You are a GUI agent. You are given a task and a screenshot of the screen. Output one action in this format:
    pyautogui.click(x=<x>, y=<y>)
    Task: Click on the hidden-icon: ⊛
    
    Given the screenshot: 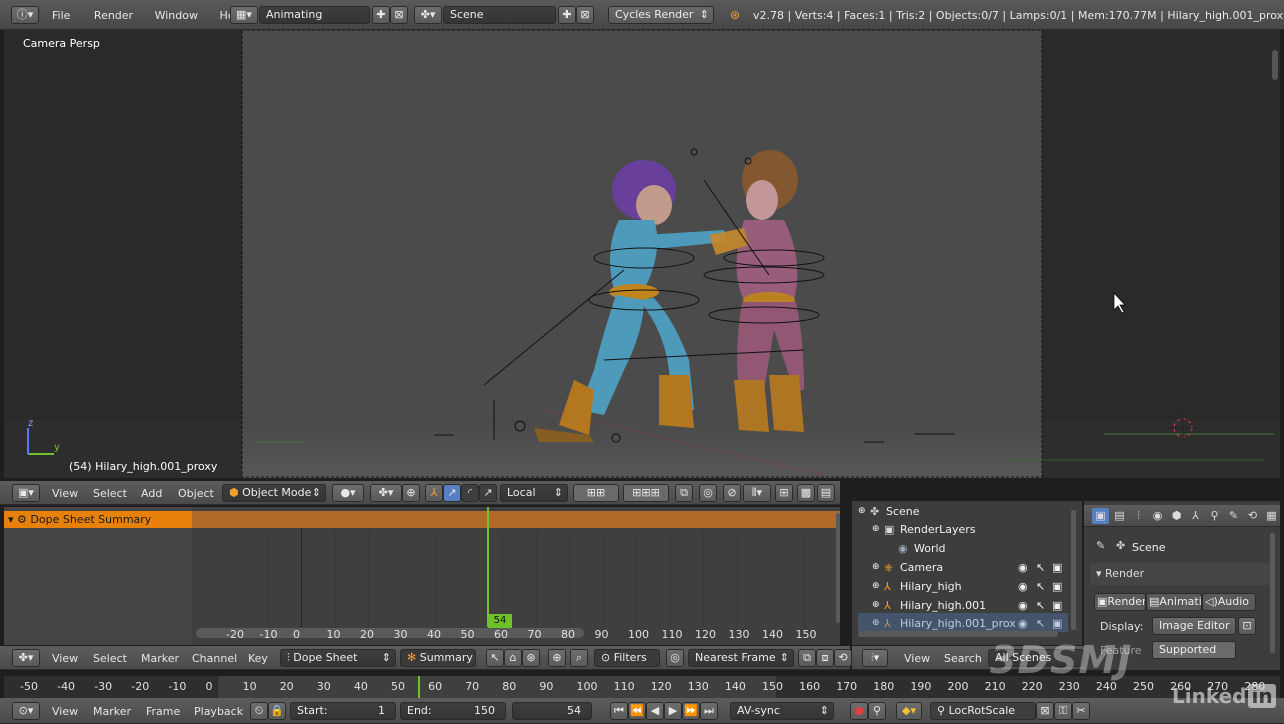 What is the action you would take?
    pyautogui.click(x=531, y=658)
    